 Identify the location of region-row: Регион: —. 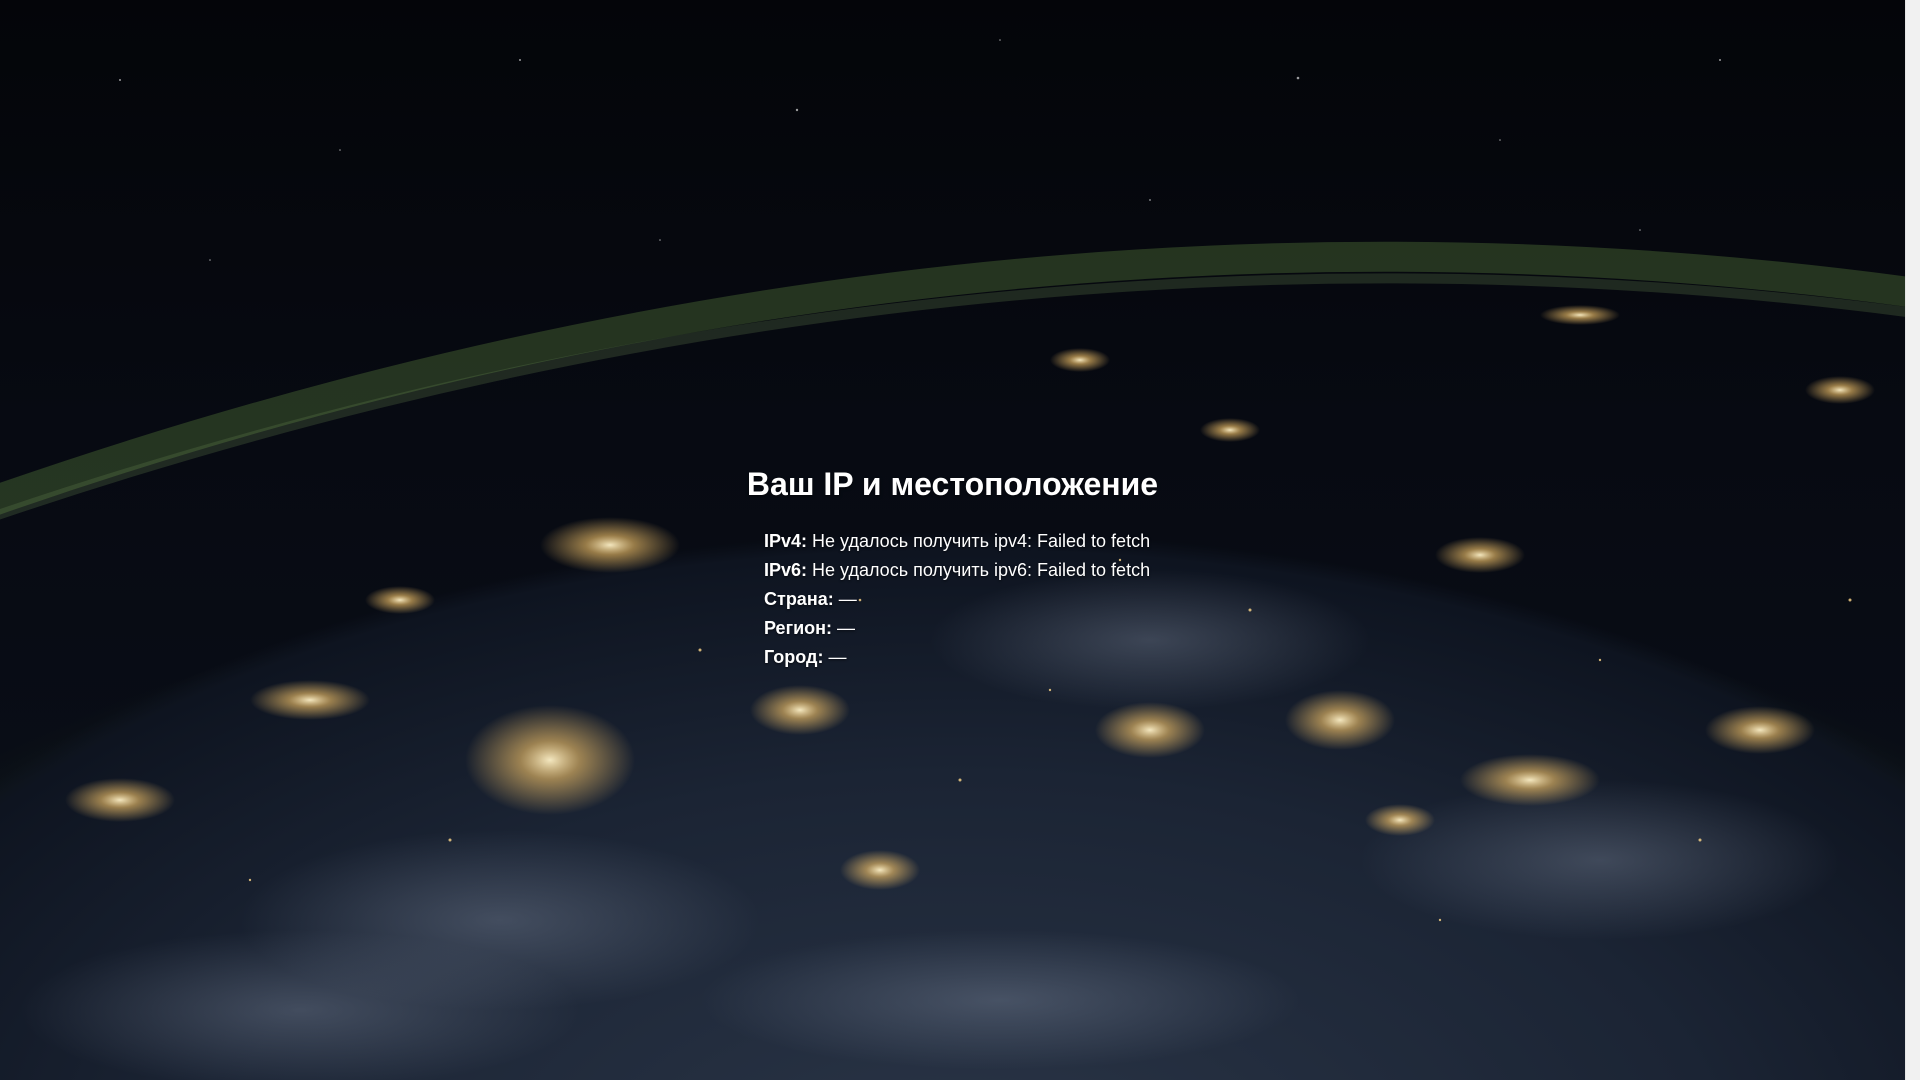
(957, 628).